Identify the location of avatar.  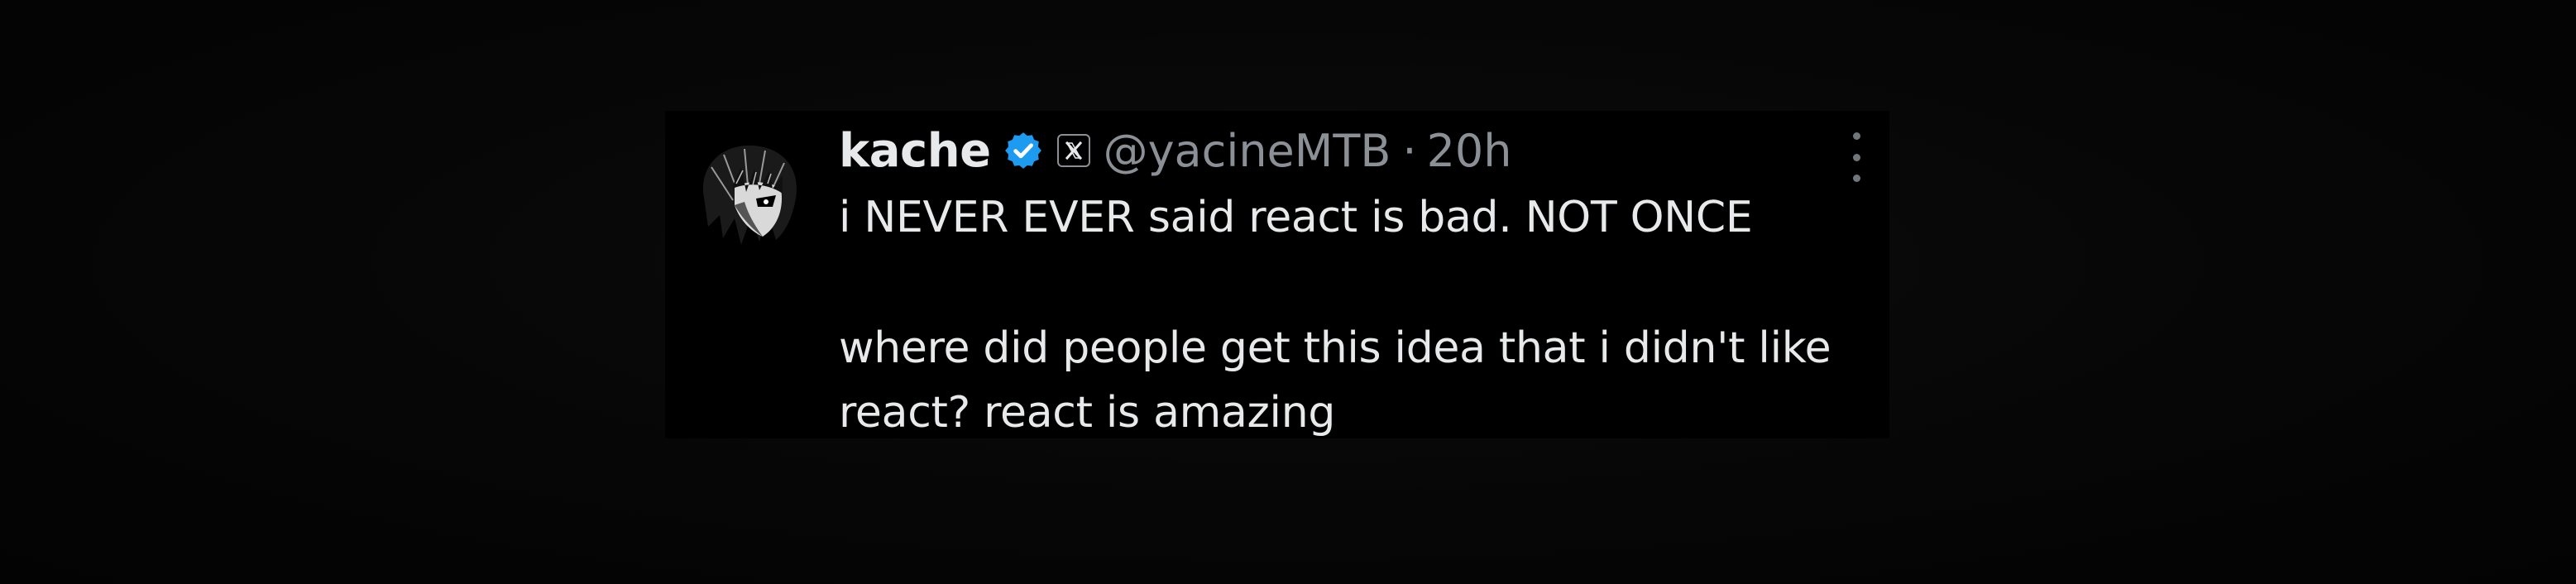
(749, 196).